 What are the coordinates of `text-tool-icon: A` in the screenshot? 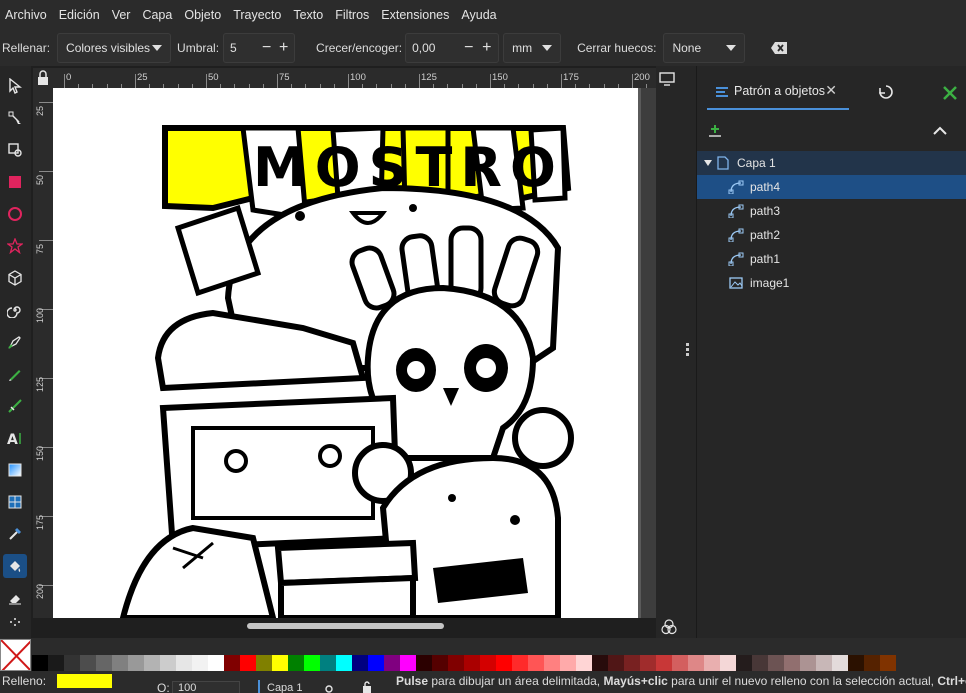 It's located at (15, 438).